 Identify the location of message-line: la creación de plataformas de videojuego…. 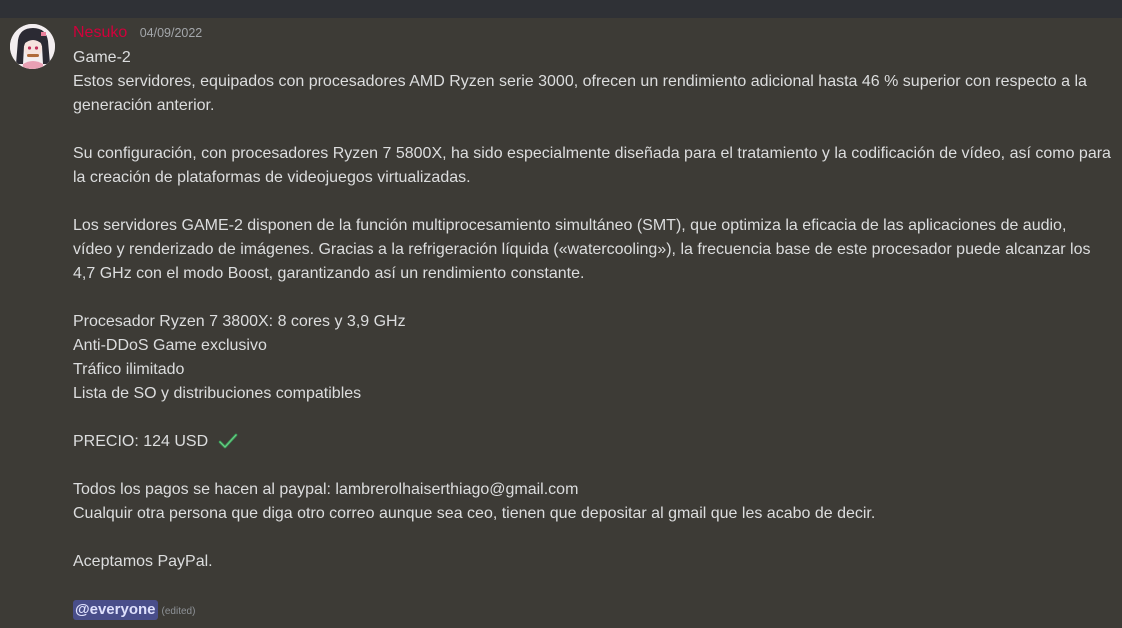
(272, 177).